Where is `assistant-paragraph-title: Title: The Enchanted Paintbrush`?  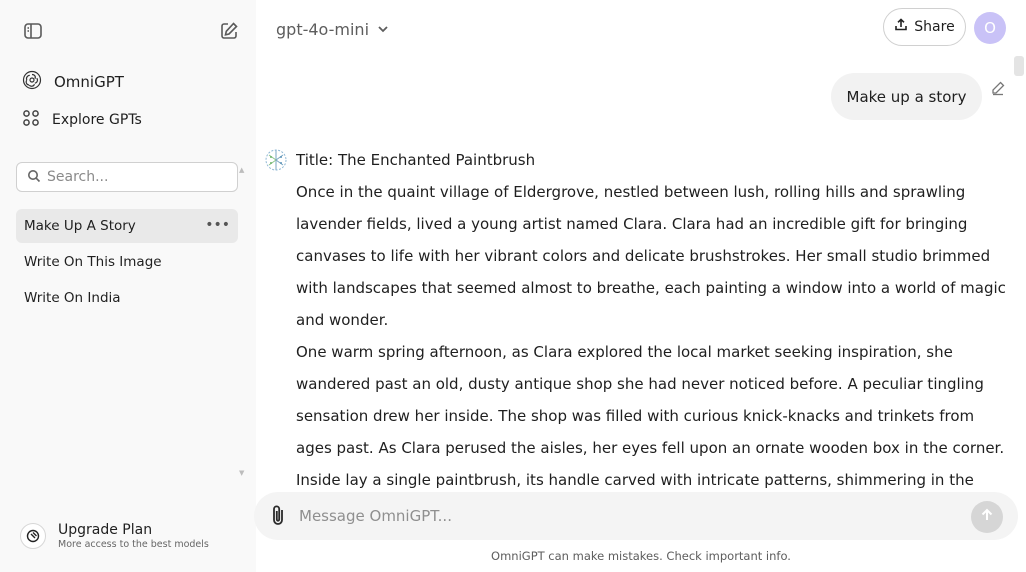
assistant-paragraph-title: Title: The Enchanted Paintbrush is located at coordinates (416, 160).